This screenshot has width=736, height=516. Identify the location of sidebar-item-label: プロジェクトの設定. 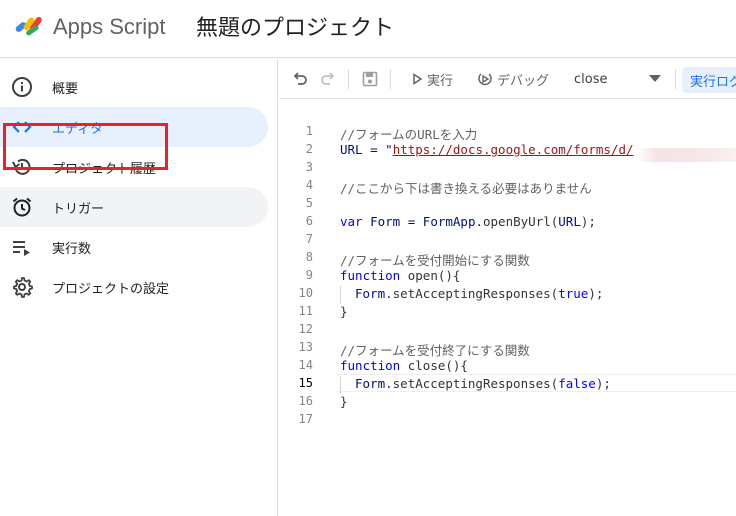
(111, 289).